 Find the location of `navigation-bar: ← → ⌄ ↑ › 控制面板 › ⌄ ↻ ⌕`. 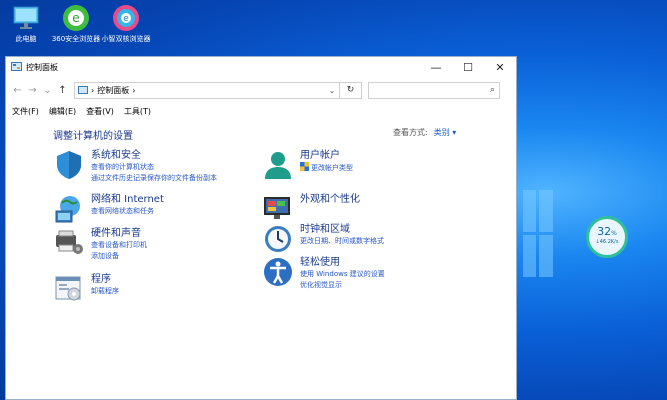

navigation-bar: ← → ⌄ ↑ › 控制面板 › ⌄ ↻ ⌕ is located at coordinates (261, 90).